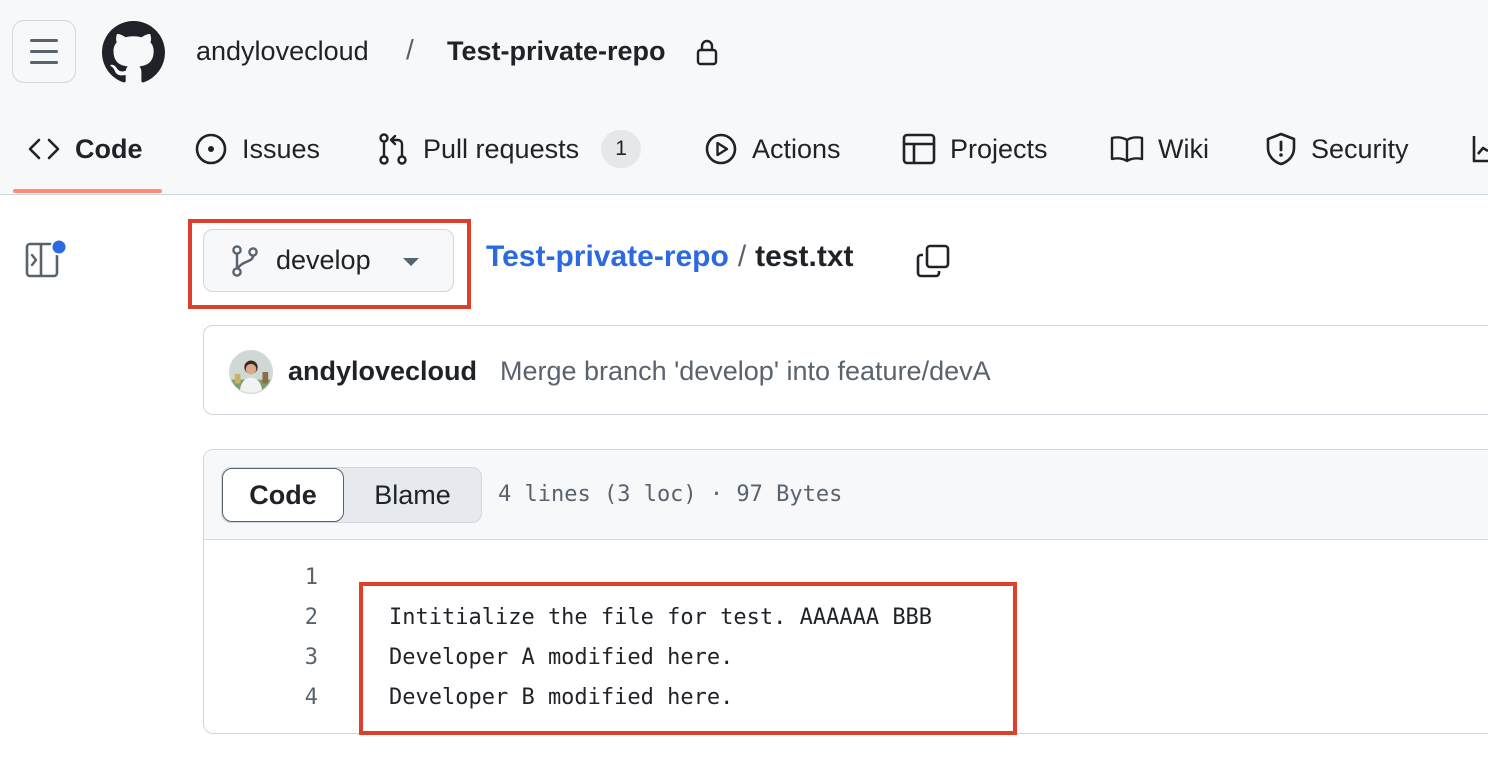  Describe the element at coordinates (46, 259) in the screenshot. I see `file-tree-toggle-icon` at that location.